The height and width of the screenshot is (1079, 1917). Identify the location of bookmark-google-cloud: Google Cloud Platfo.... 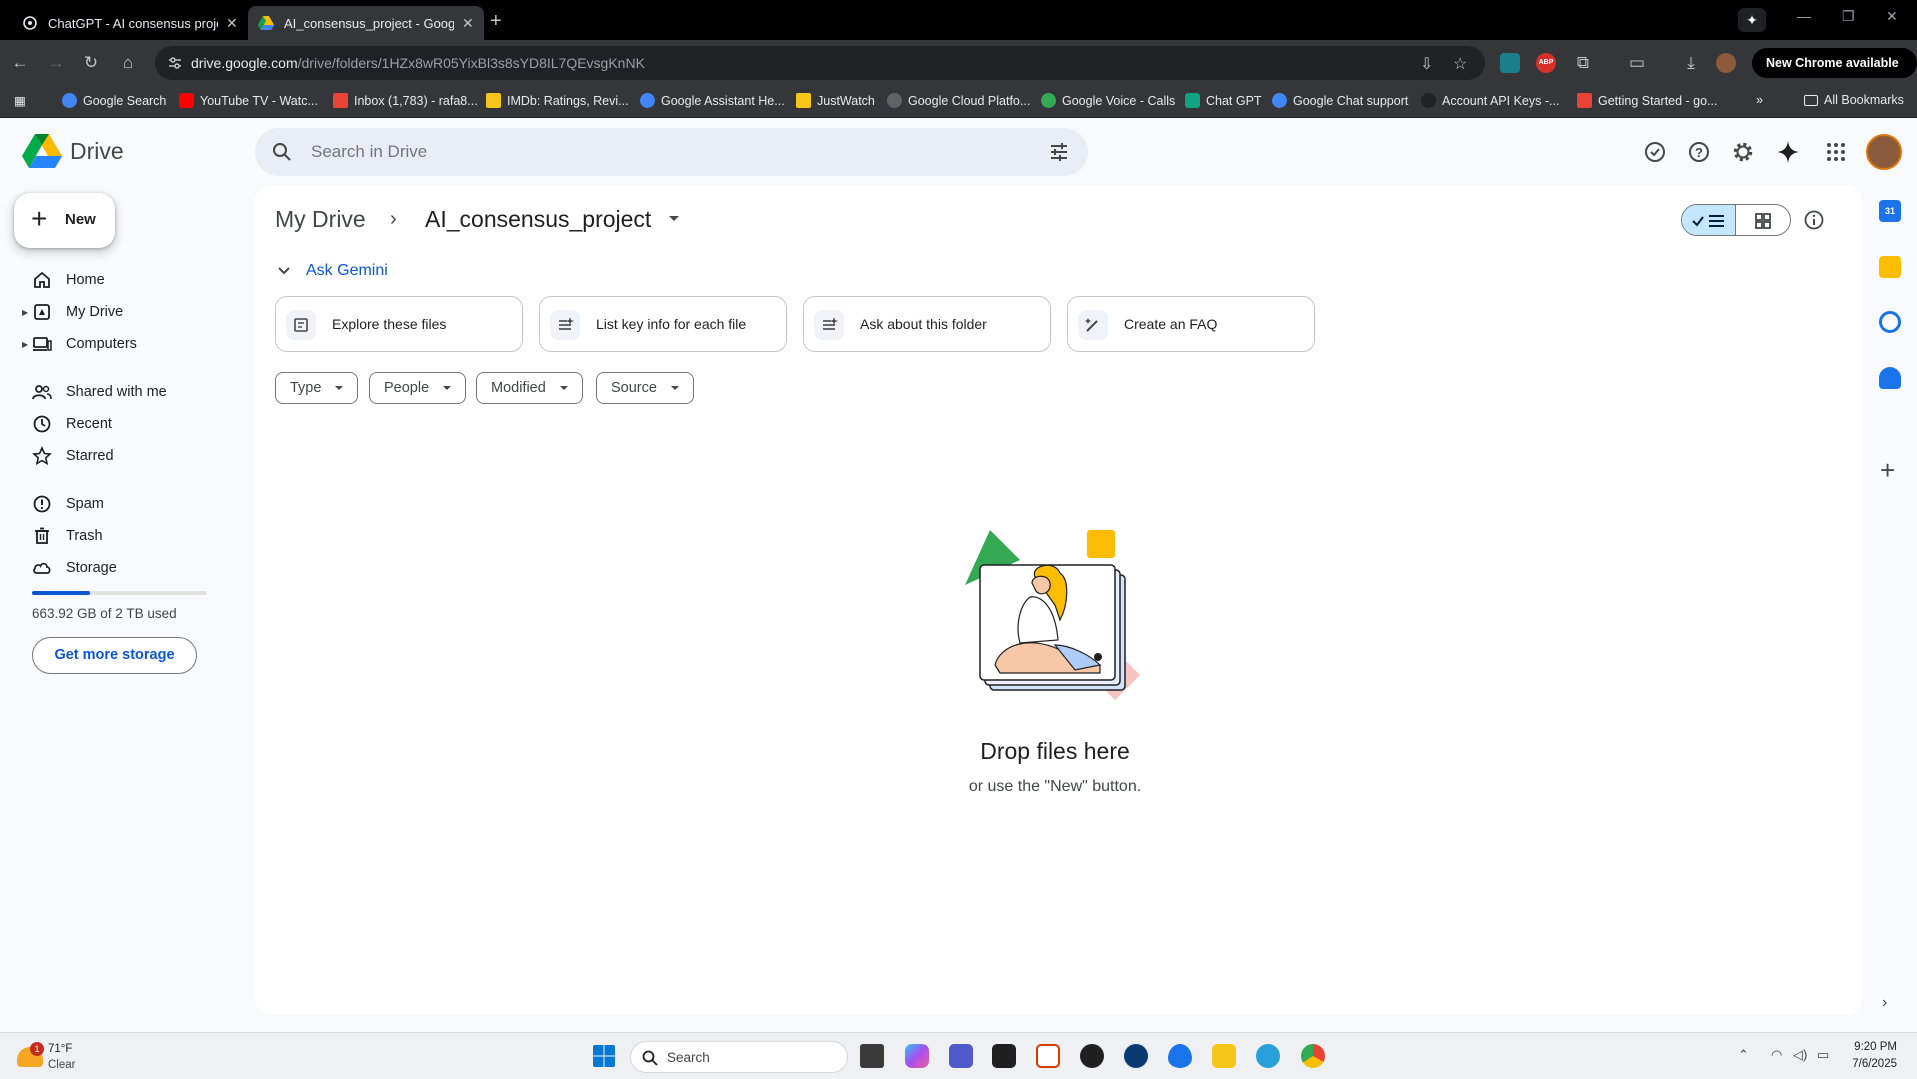
(958, 100).